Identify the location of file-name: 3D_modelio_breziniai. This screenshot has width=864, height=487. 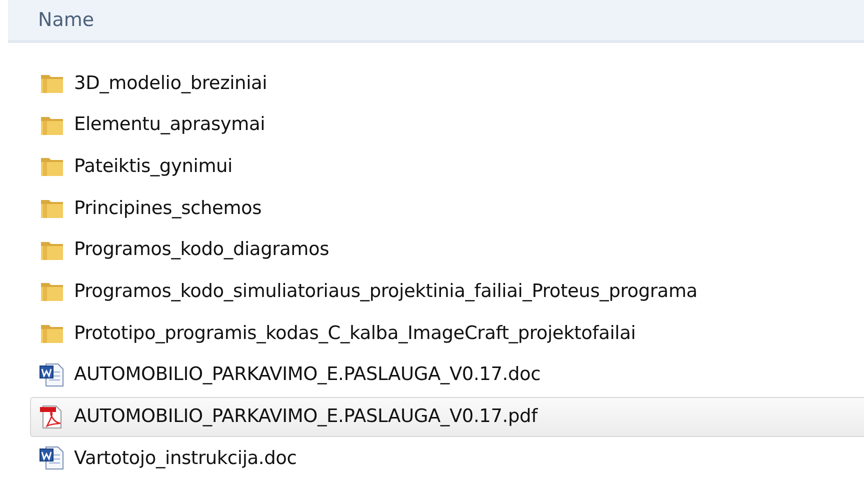
(171, 83).